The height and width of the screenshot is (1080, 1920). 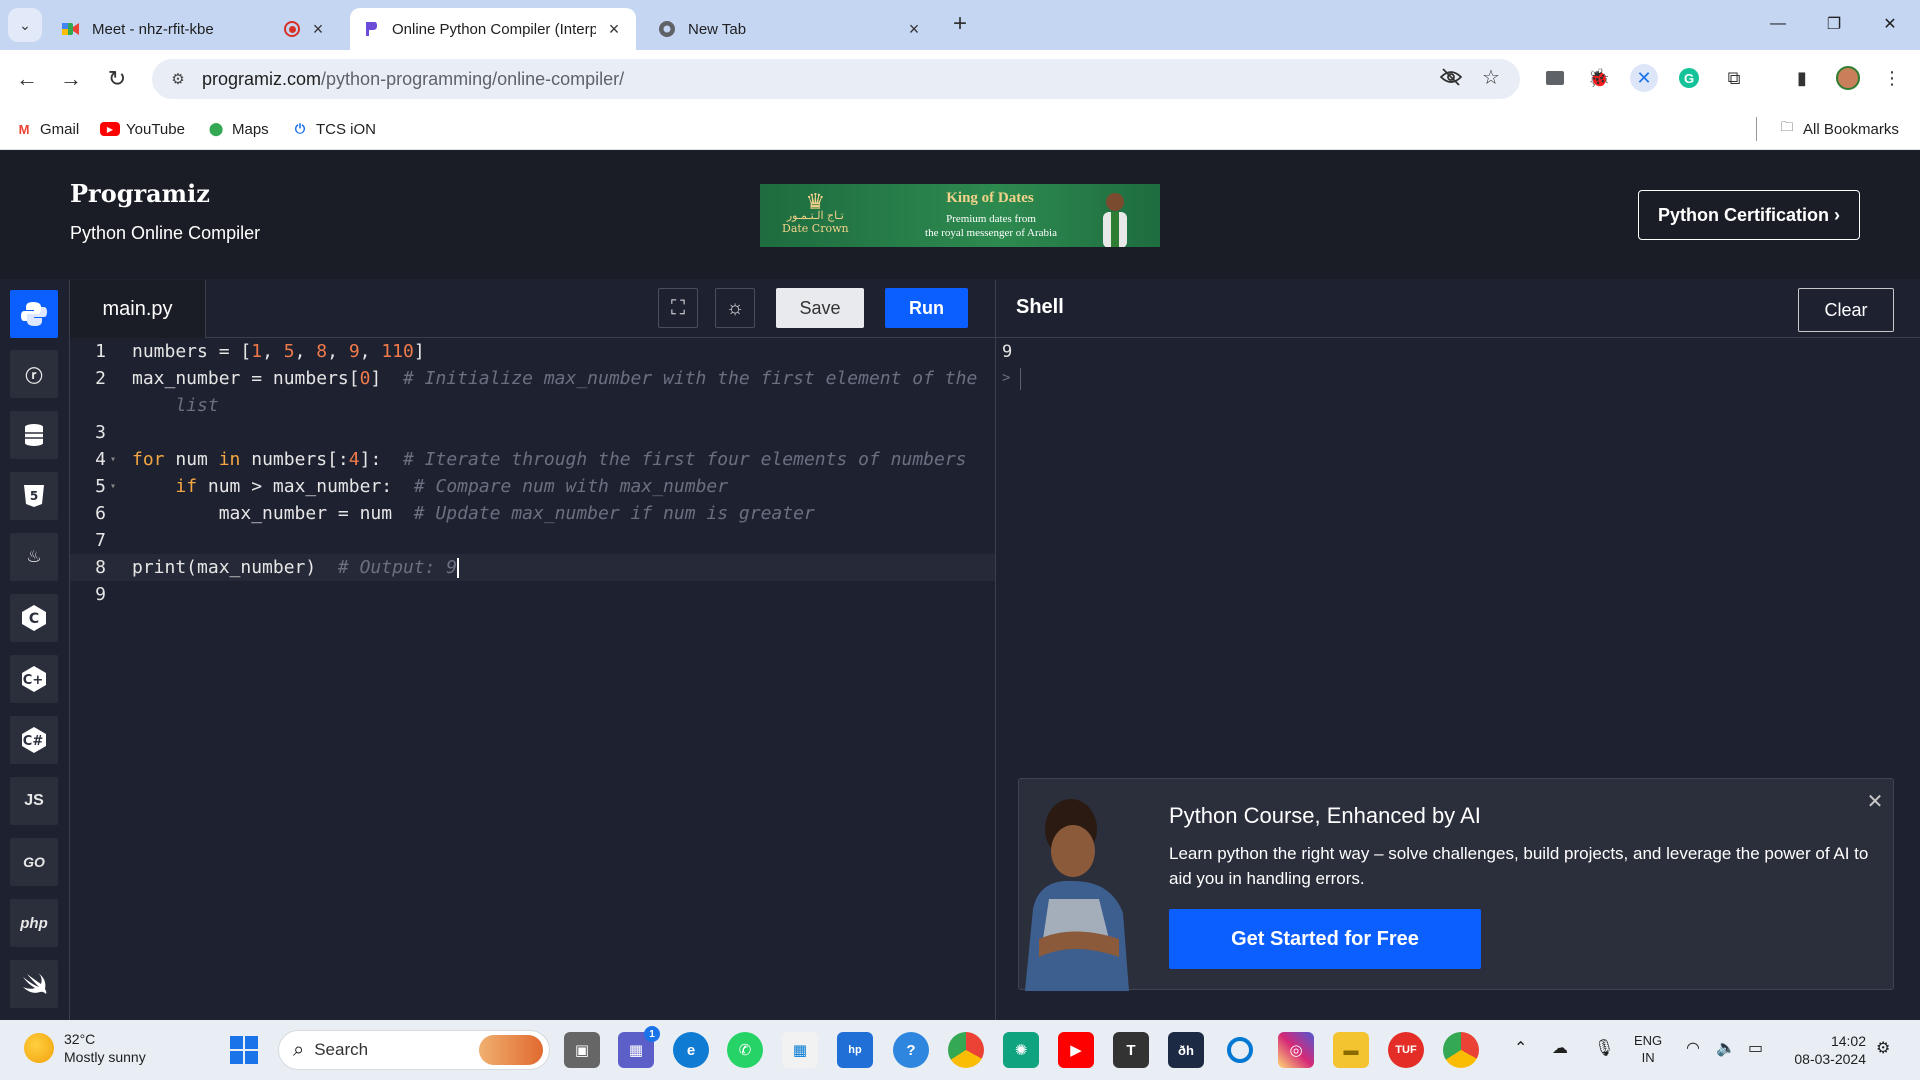 What do you see at coordinates (1351, 1050) in the screenshot?
I see `file-explorer-icon: ▬` at bounding box center [1351, 1050].